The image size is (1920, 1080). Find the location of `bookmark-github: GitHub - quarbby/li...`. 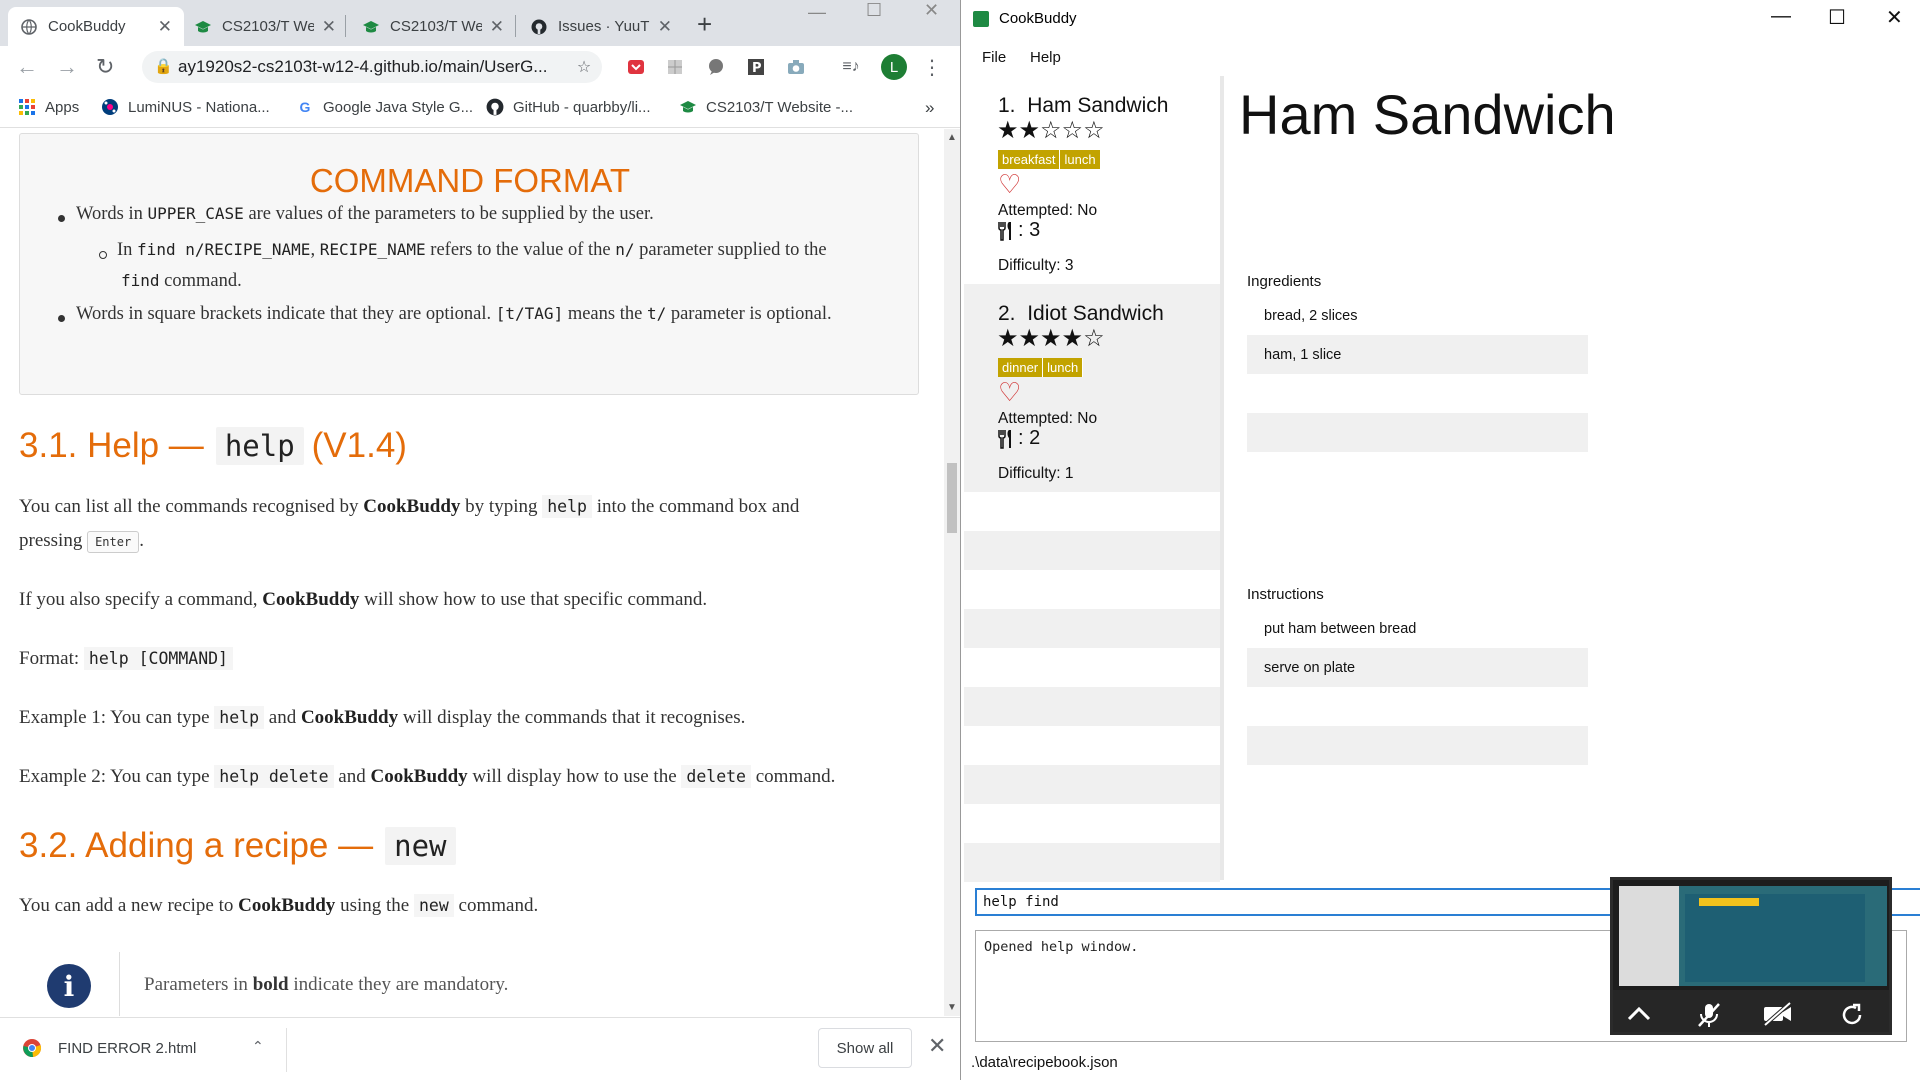

bookmark-github: GitHub - quarbby/li... is located at coordinates (568, 107).